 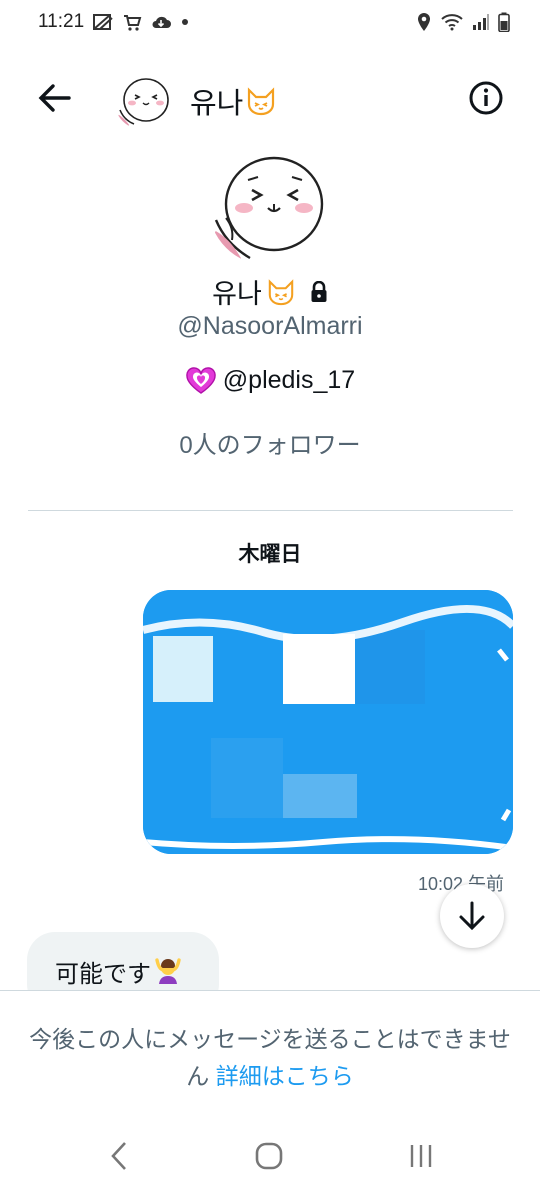 I want to click on recents-icon, so click(x=421, y=1156).